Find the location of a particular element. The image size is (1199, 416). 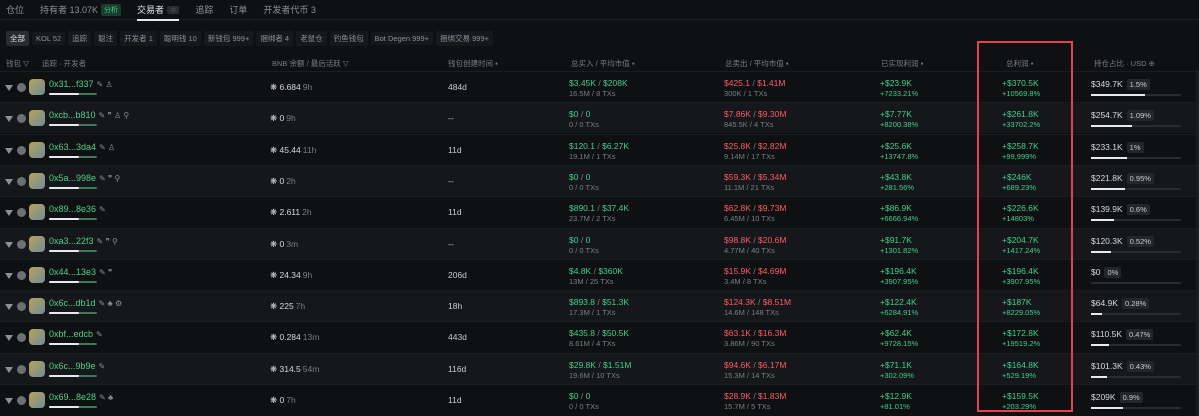

header-total-profit: 总利润 ▪ is located at coordinates (1019, 63).